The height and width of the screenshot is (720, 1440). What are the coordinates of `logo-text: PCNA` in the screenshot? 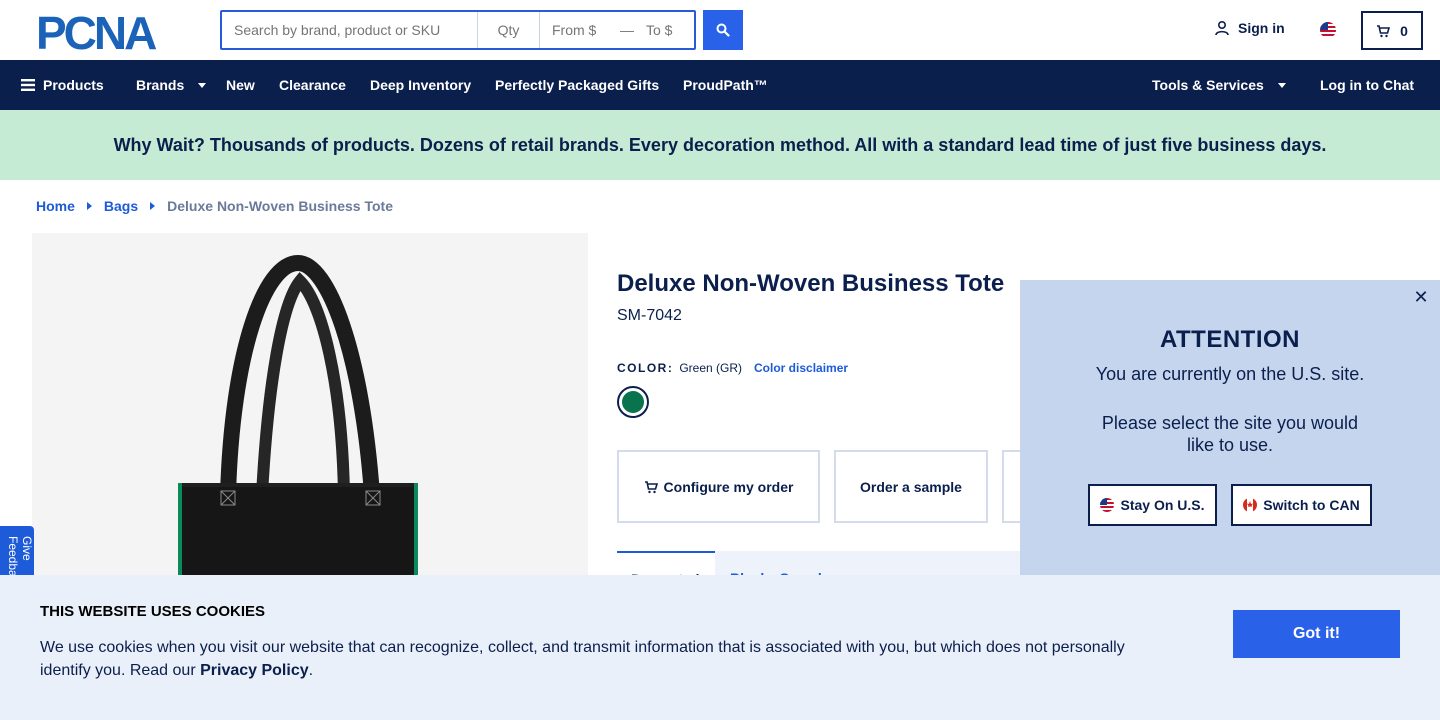 It's located at (96, 31).